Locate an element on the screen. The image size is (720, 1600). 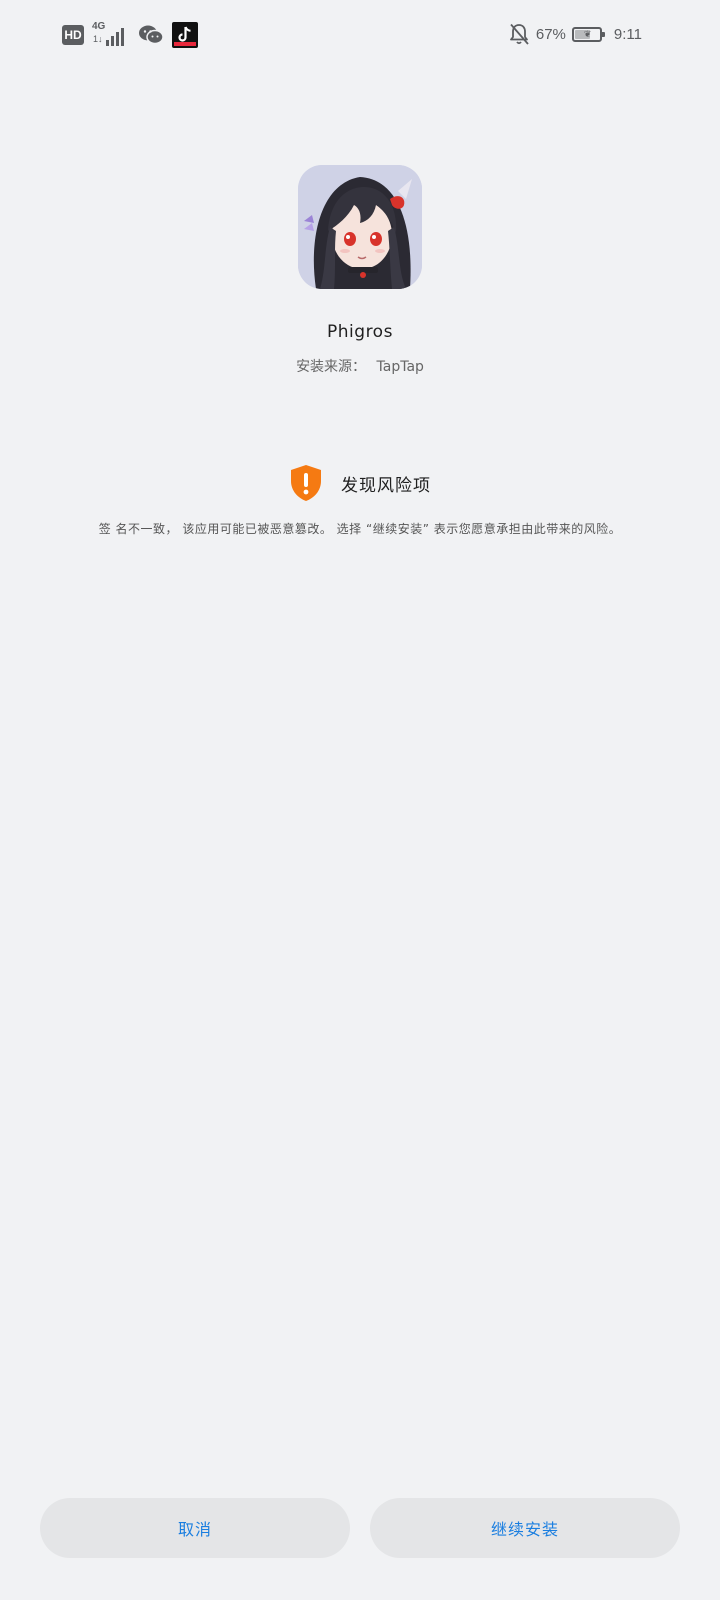
app-name: Phigros is located at coordinates (360, 332).